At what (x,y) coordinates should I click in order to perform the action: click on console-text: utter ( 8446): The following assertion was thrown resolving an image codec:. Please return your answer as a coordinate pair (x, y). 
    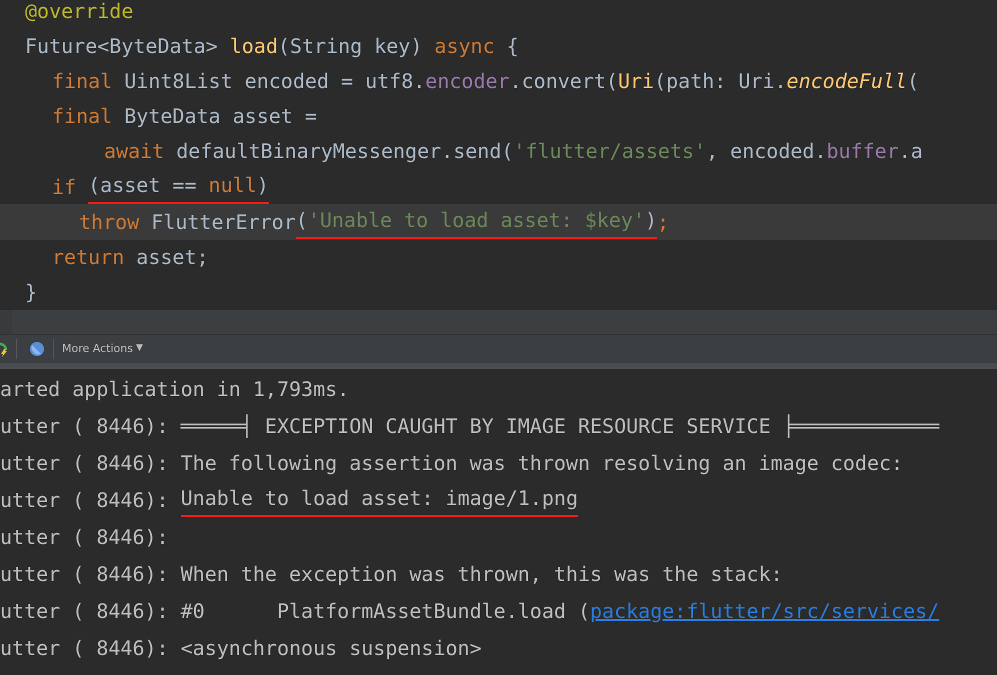
    Looking at the image, I should click on (452, 463).